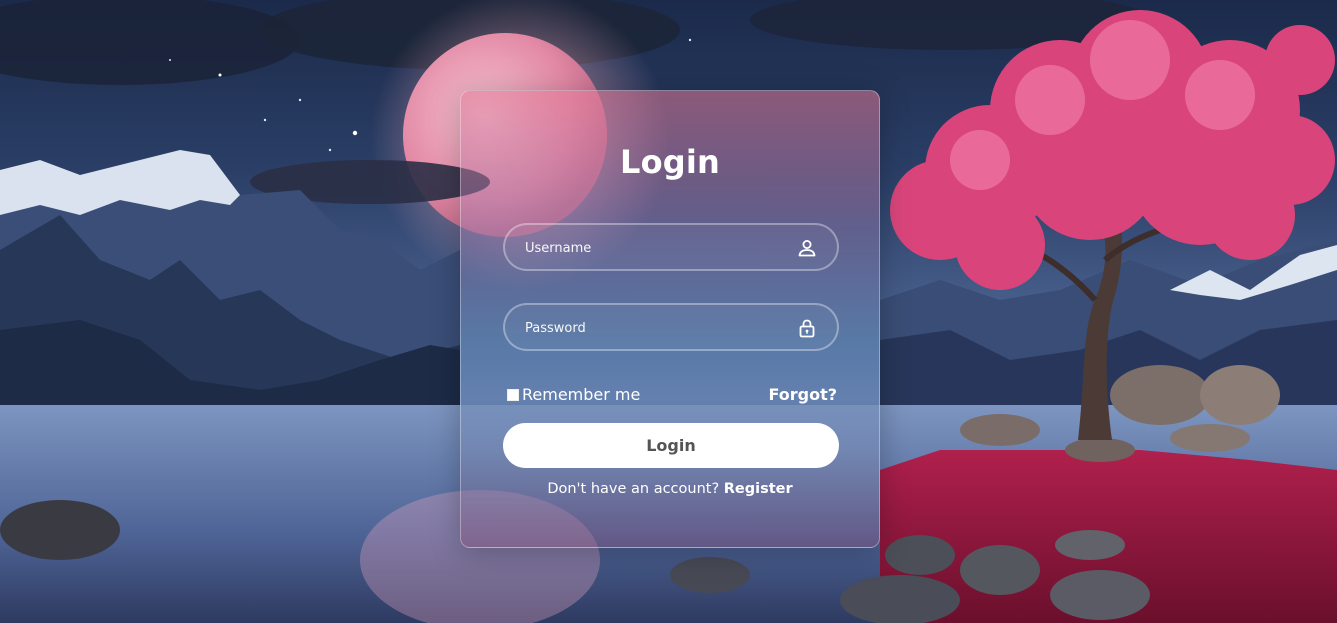  Describe the element at coordinates (758, 489) in the screenshot. I see `register-link: Register` at that location.